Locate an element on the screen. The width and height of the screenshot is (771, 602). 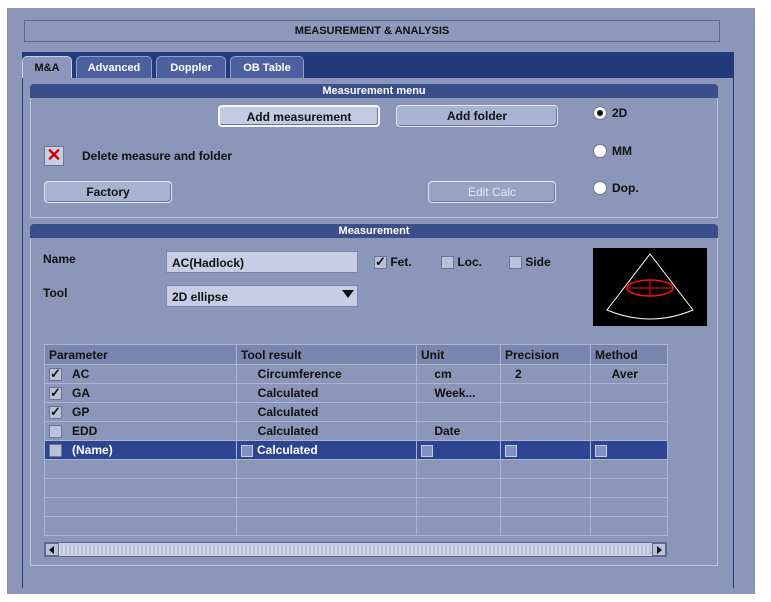
delete-x-icon: ✕ is located at coordinates (54, 156).